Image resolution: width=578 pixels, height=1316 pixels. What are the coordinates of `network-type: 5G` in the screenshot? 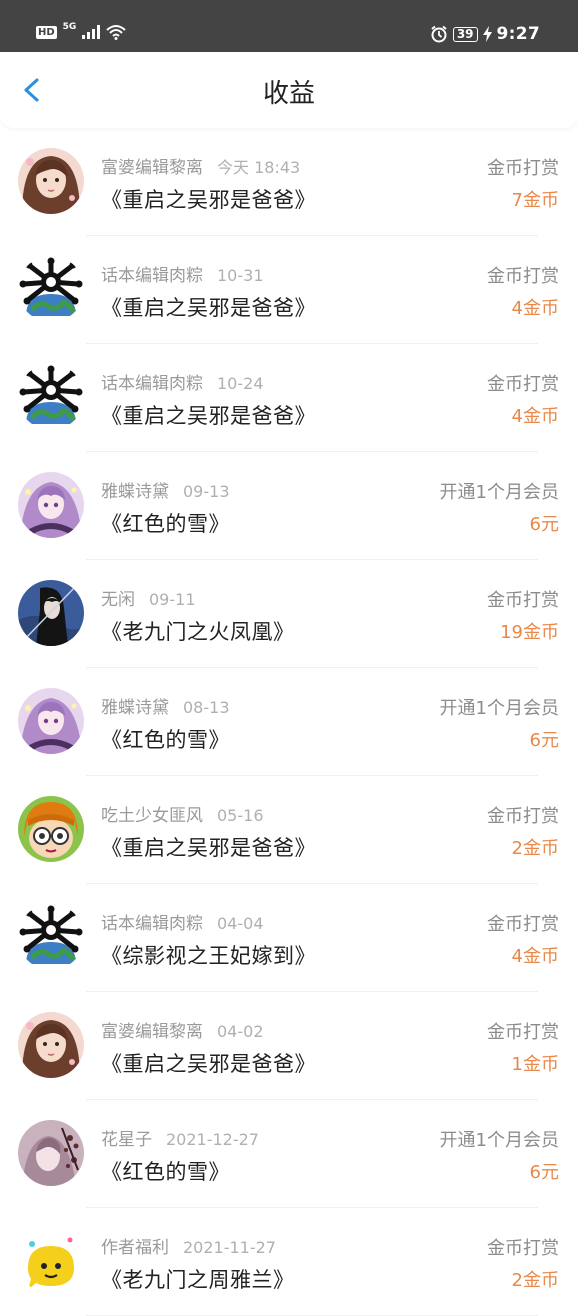 It's located at (69, 27).